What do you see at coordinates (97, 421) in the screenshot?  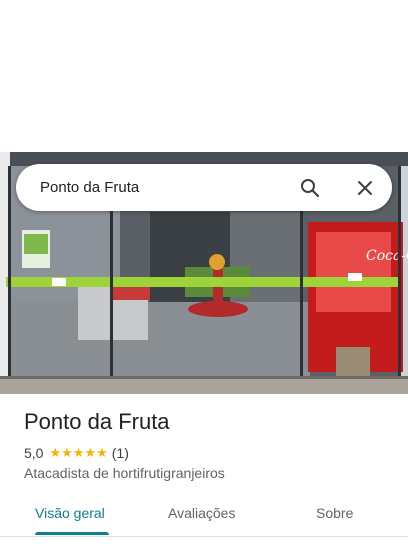 I see `place-name: Ponto da Fruta` at bounding box center [97, 421].